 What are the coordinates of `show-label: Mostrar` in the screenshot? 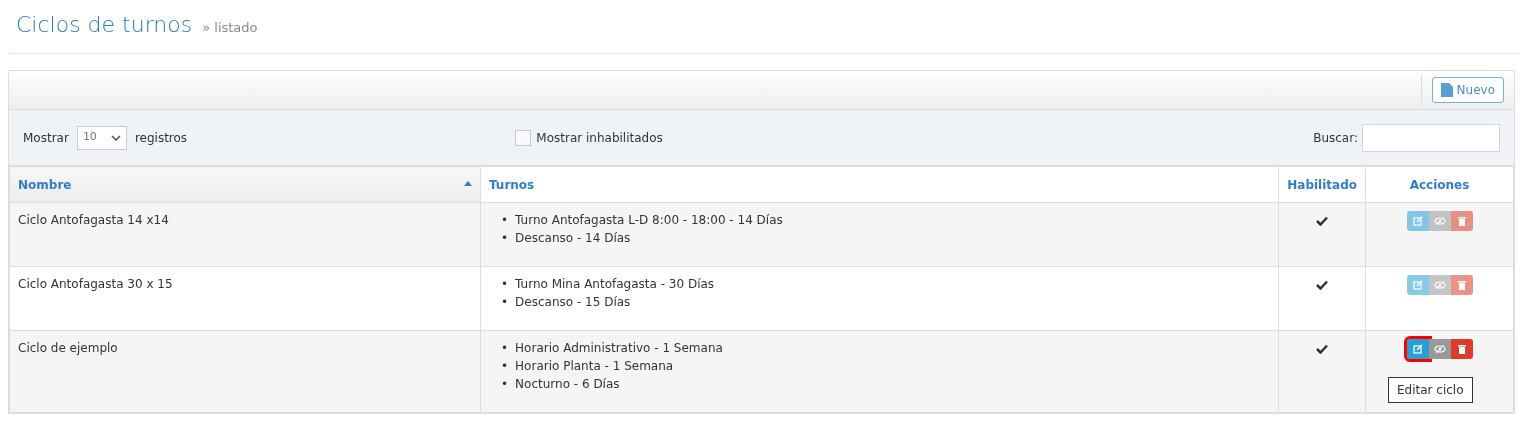 It's located at (46, 138).